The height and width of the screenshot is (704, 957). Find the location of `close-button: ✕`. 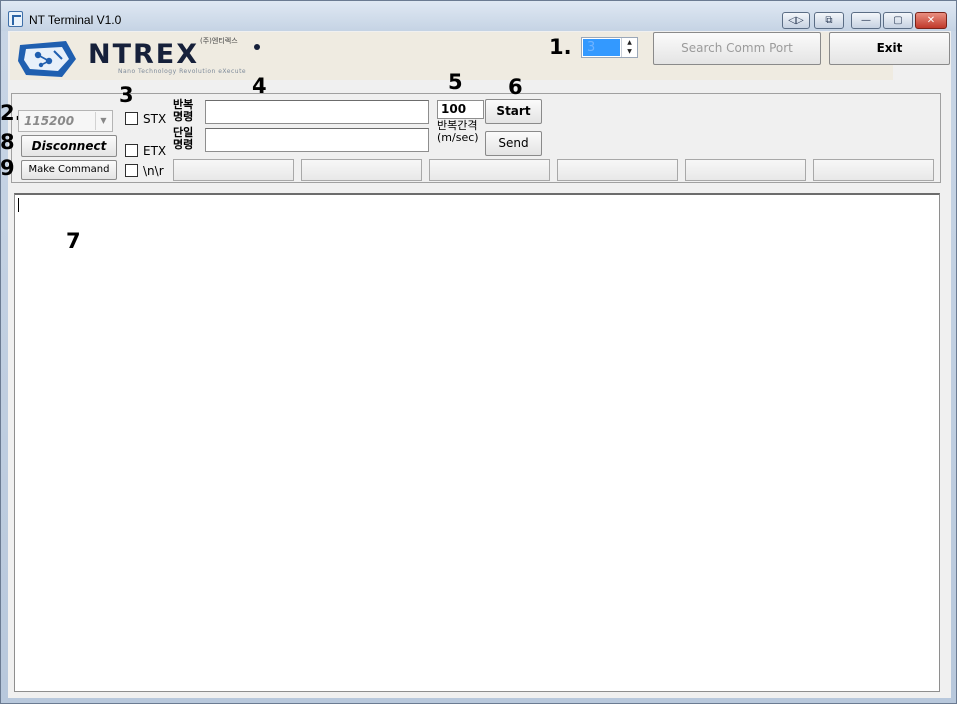

close-button: ✕ is located at coordinates (931, 20).